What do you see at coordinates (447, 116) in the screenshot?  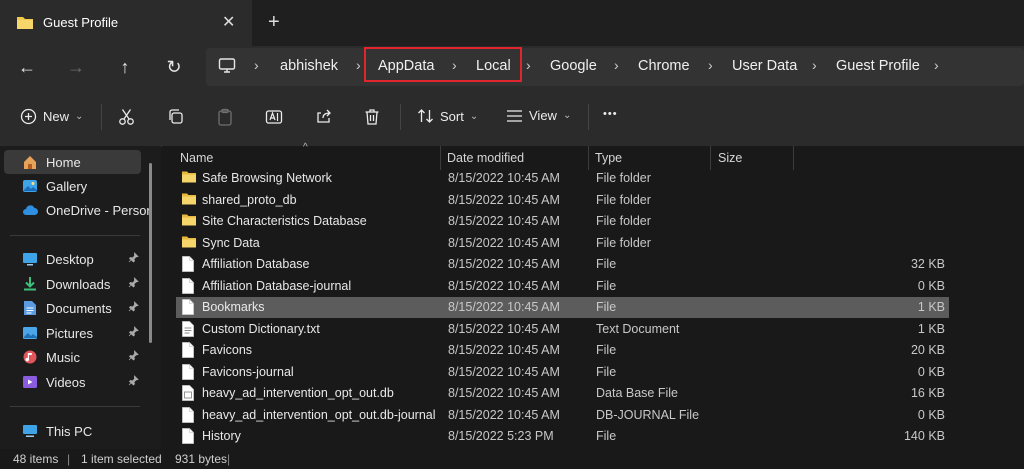 I see `sort-button: Sort ⌄` at bounding box center [447, 116].